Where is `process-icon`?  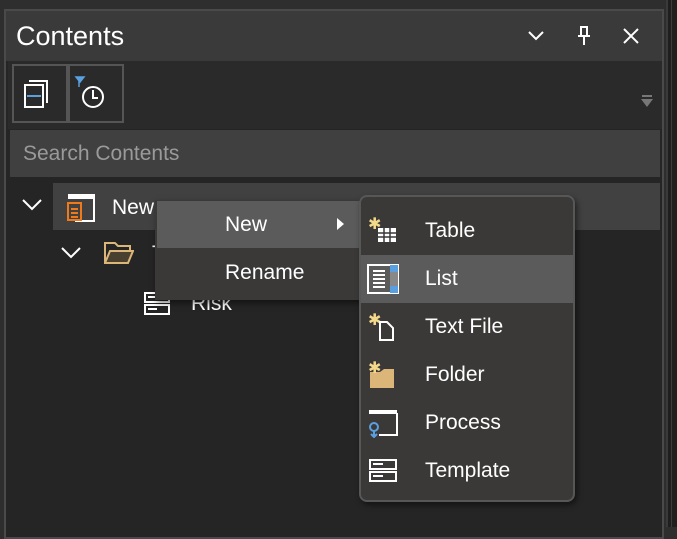
process-icon is located at coordinates (383, 424).